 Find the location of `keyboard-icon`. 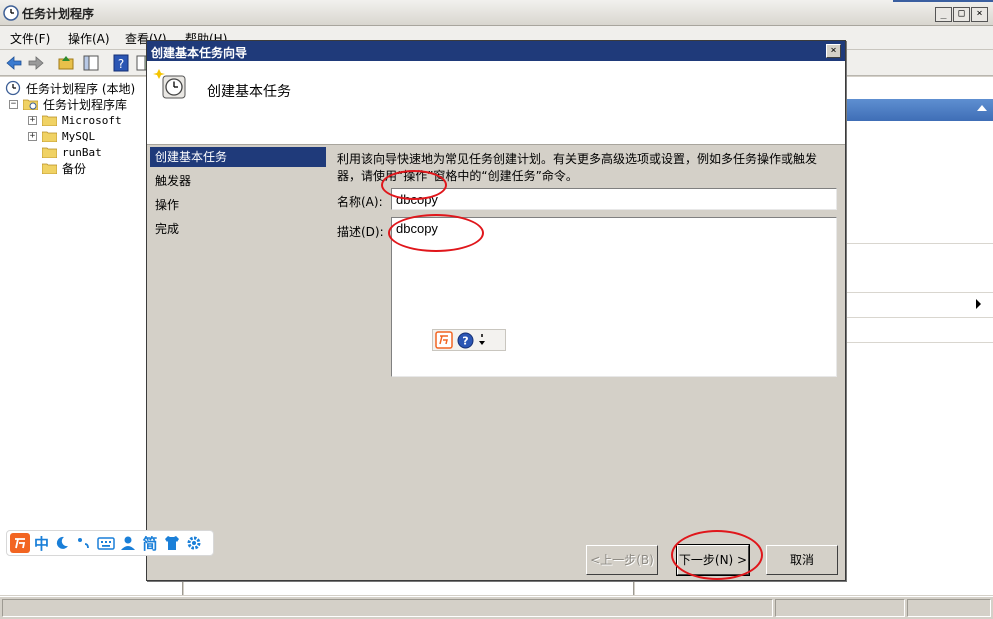

keyboard-icon is located at coordinates (106, 543).